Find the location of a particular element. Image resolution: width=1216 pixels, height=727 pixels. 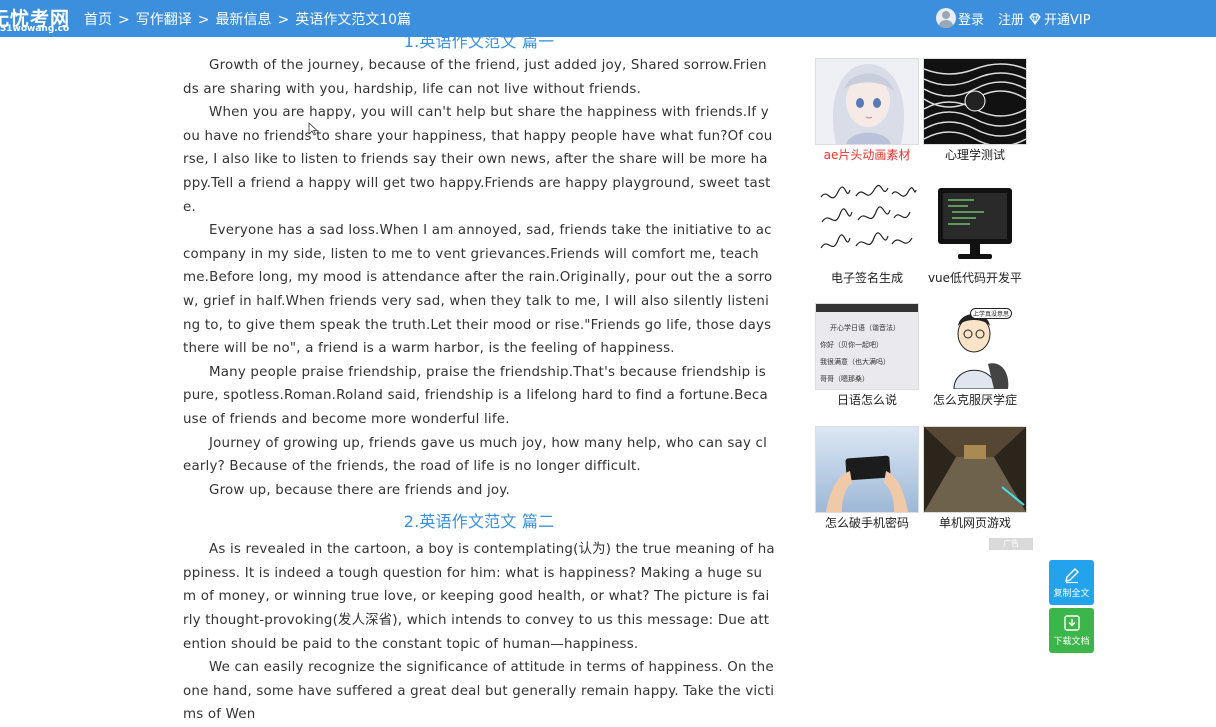

recommend-tile: 怎么破手机密码 is located at coordinates (867, 478).